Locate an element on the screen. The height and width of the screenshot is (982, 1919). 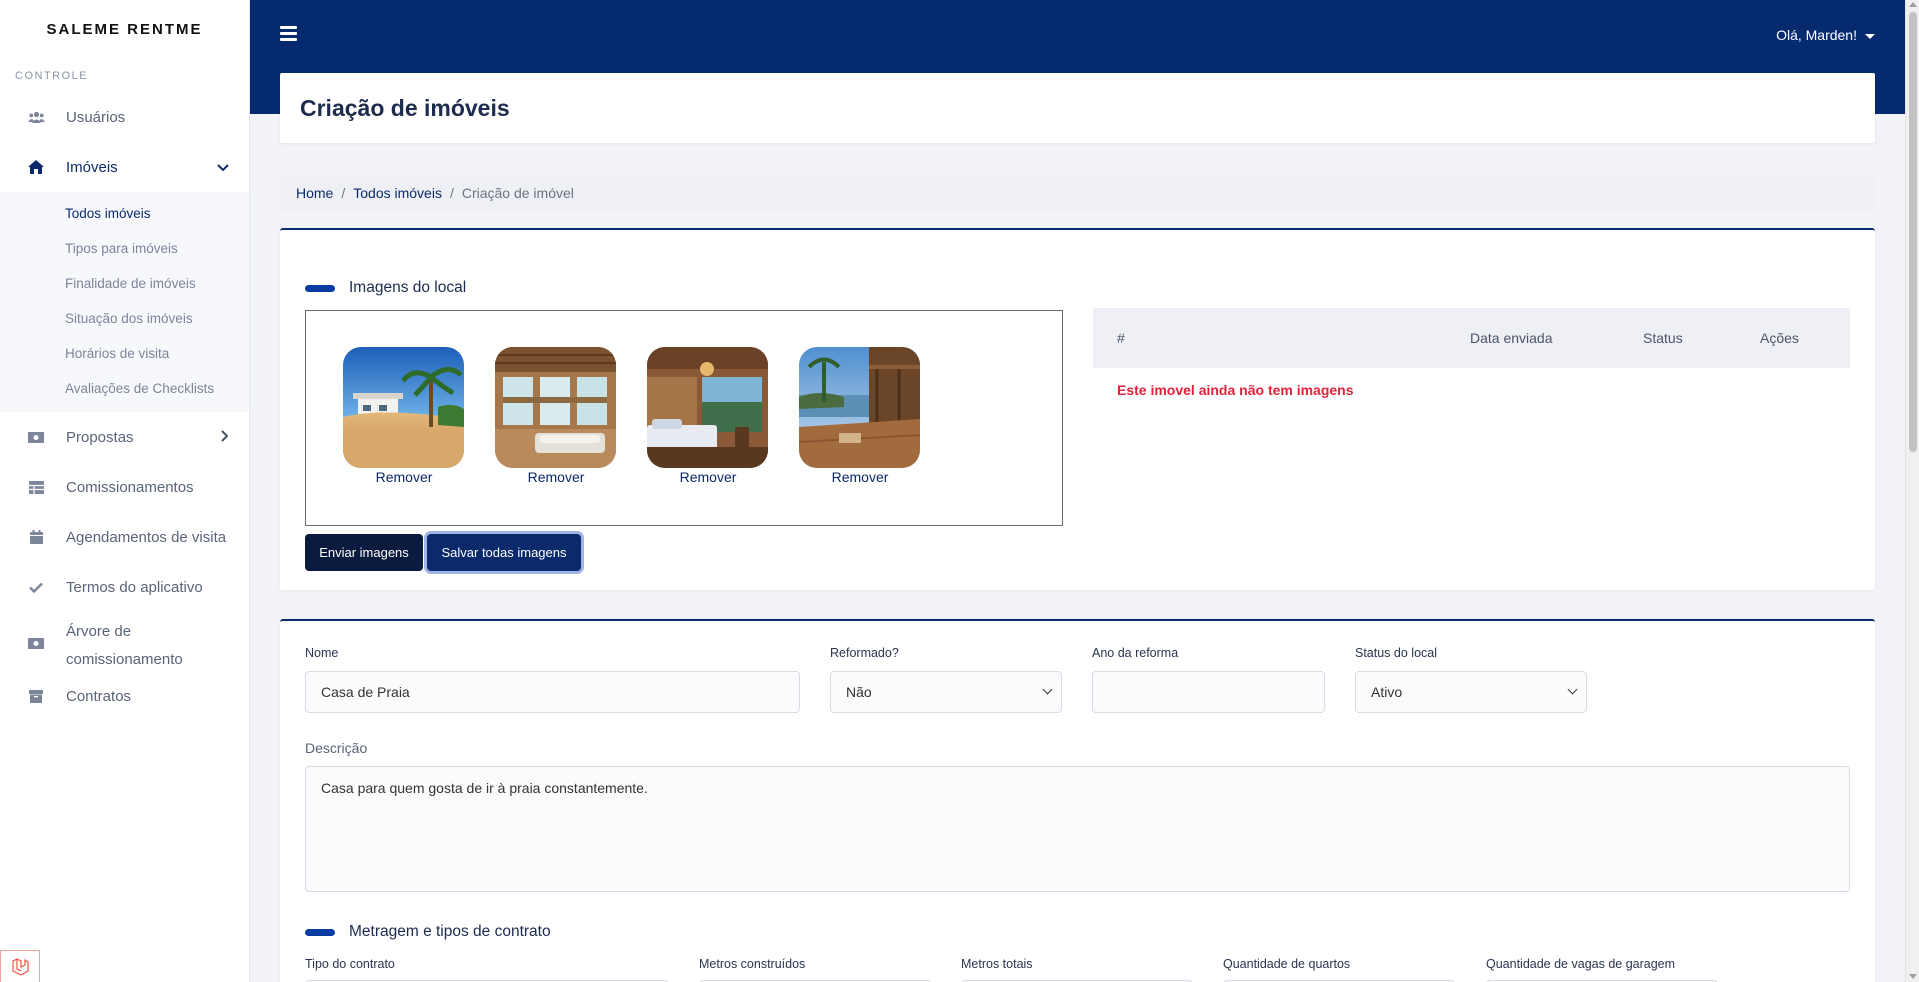
ano-reforma-label: Ano da reforma is located at coordinates (1135, 653).